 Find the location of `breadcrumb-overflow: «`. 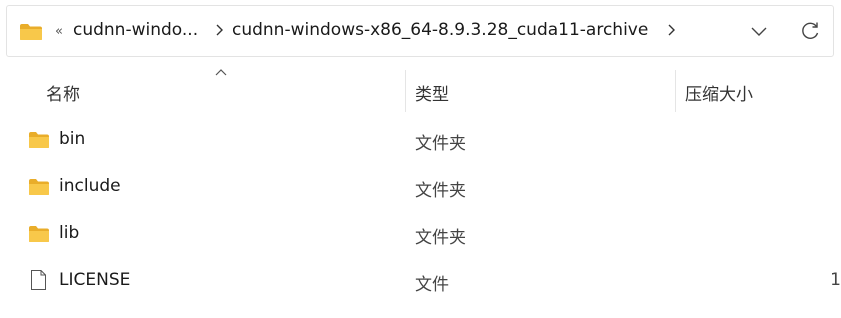

breadcrumb-overflow: « is located at coordinates (59, 31).